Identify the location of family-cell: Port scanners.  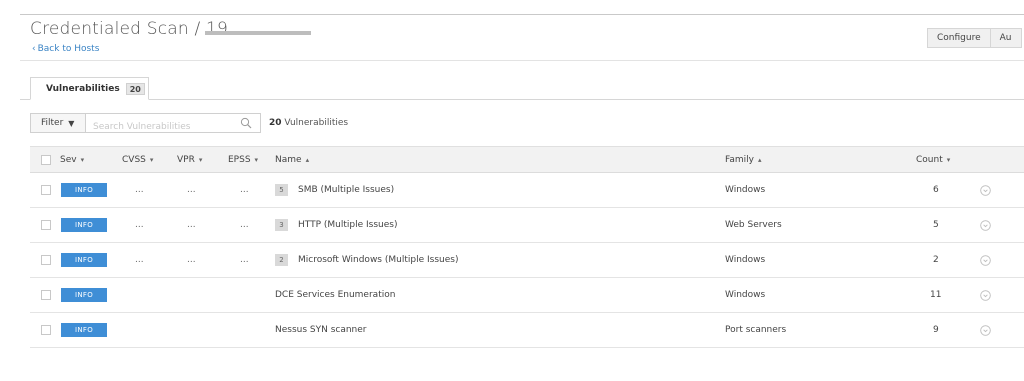
(756, 330).